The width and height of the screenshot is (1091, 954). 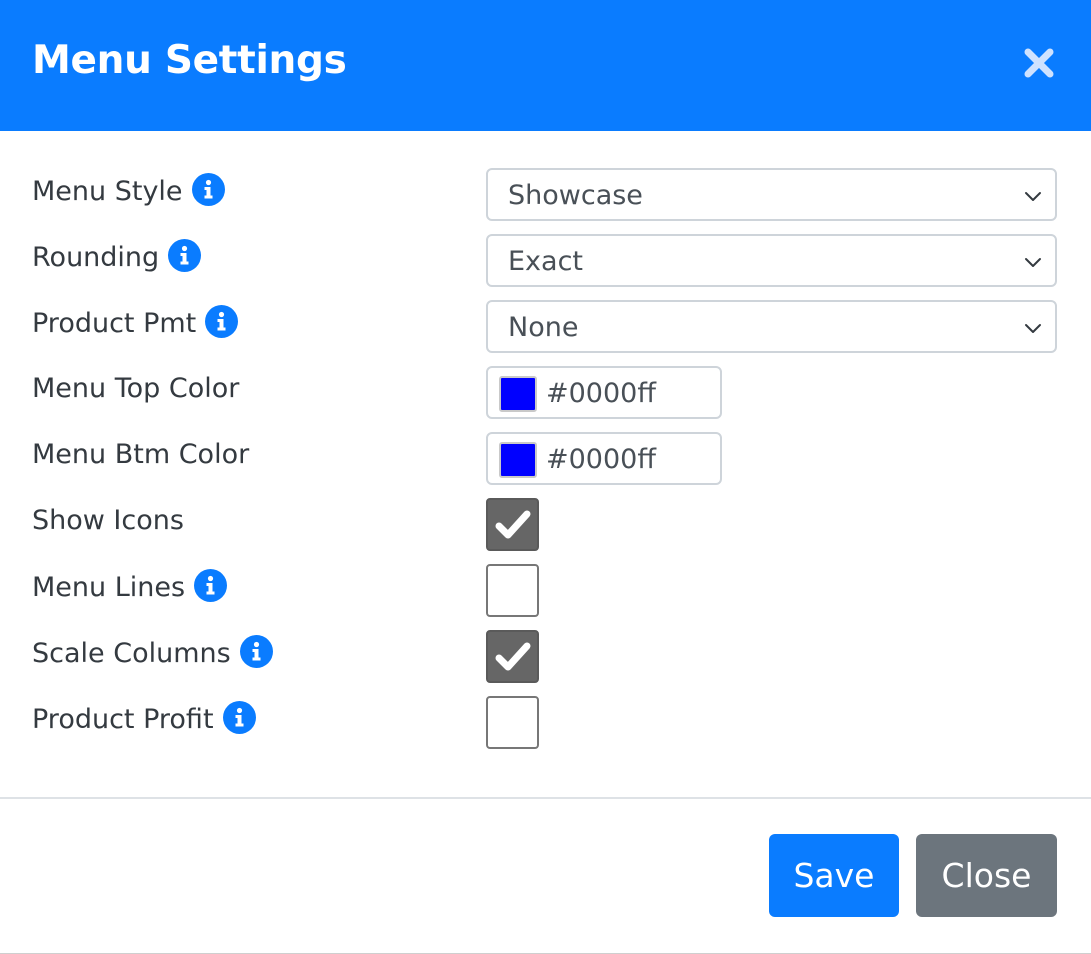 I want to click on field-label: Scale Columns, so click(x=152, y=652).